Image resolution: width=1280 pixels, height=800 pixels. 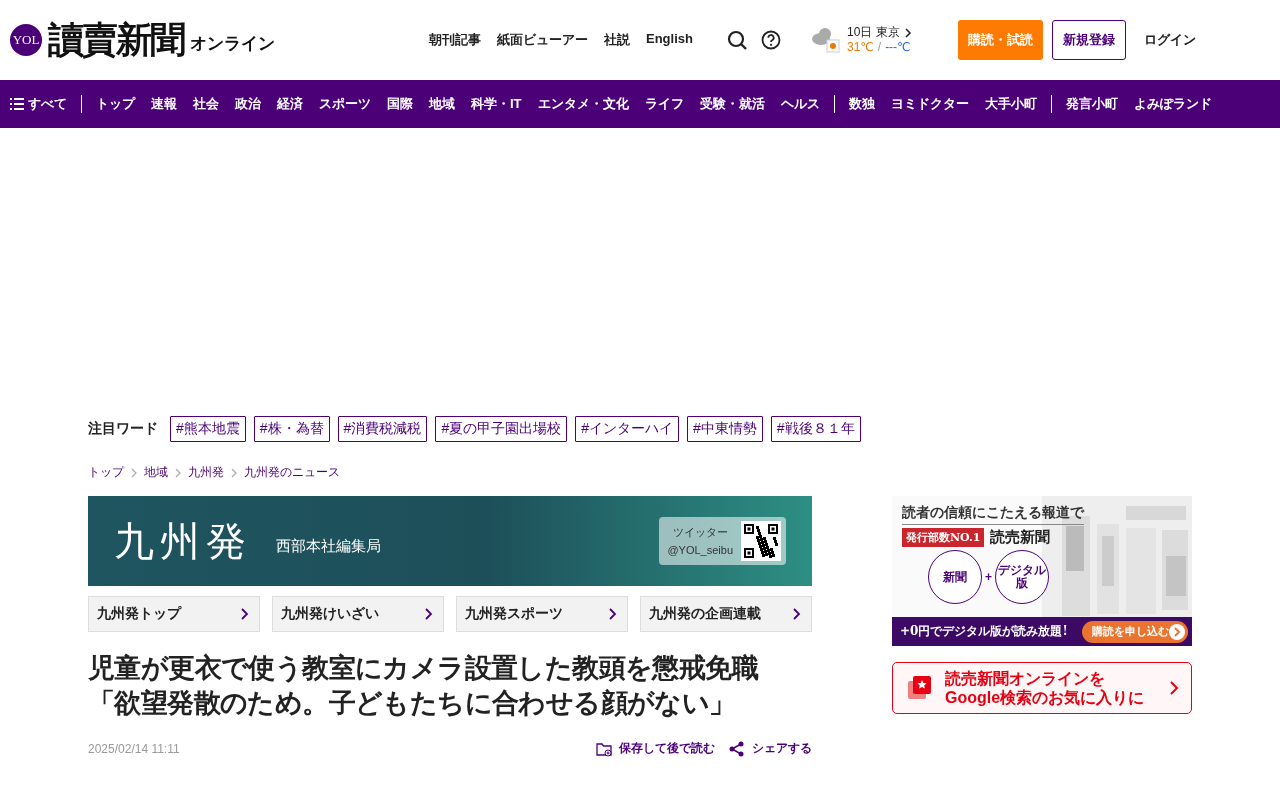 I want to click on header-link: 朝刊記事, so click(x=455, y=40).